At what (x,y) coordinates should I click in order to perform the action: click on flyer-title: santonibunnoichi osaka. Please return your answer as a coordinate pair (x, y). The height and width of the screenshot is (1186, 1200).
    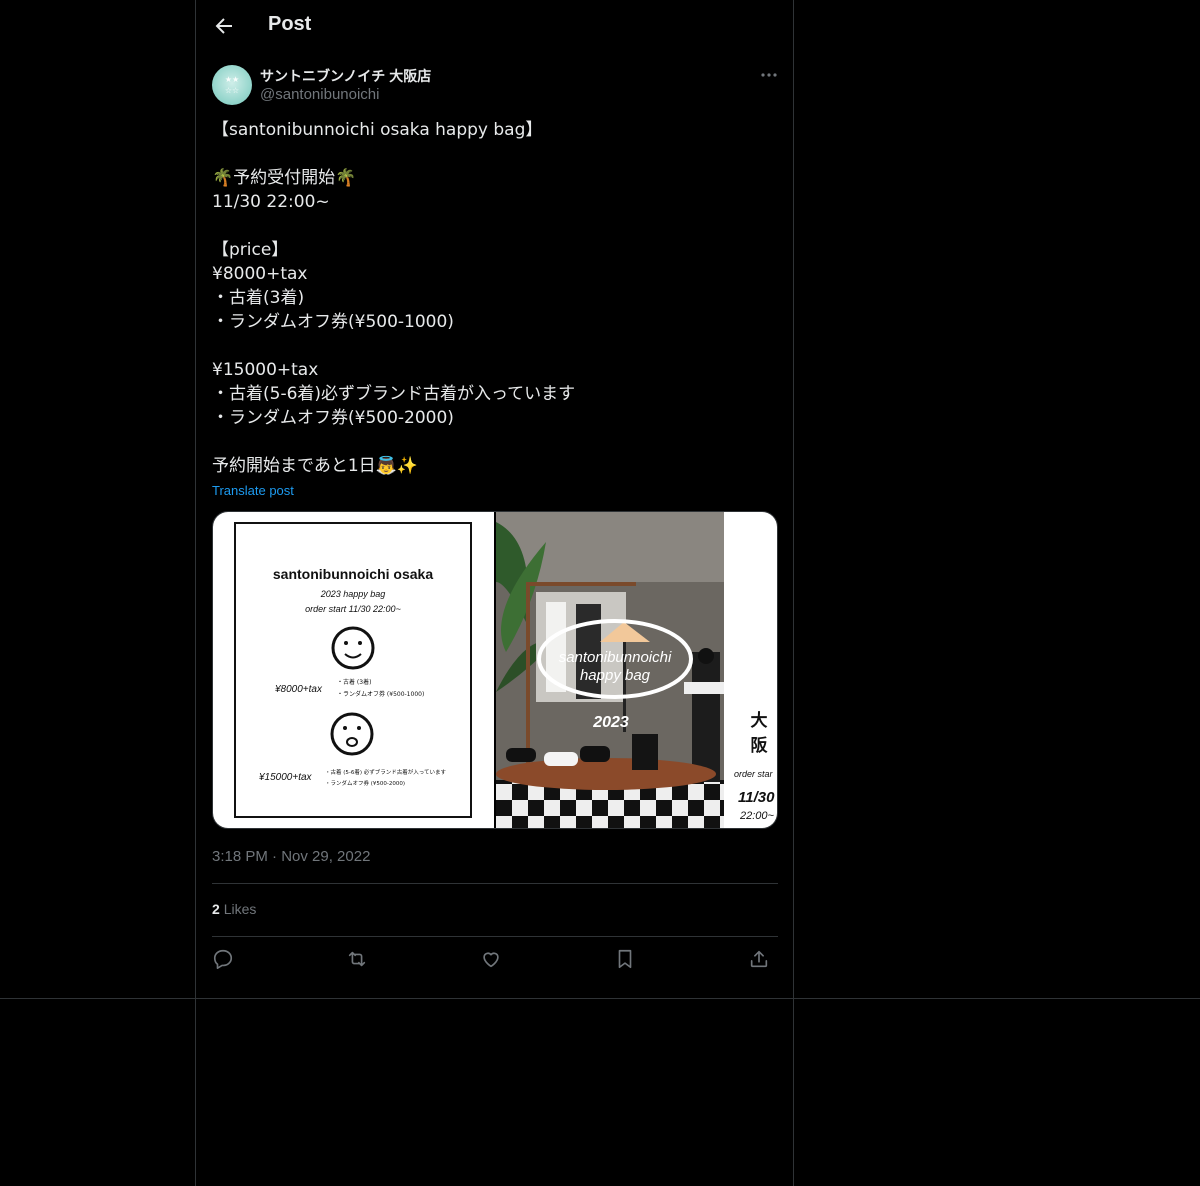
    Looking at the image, I should click on (353, 574).